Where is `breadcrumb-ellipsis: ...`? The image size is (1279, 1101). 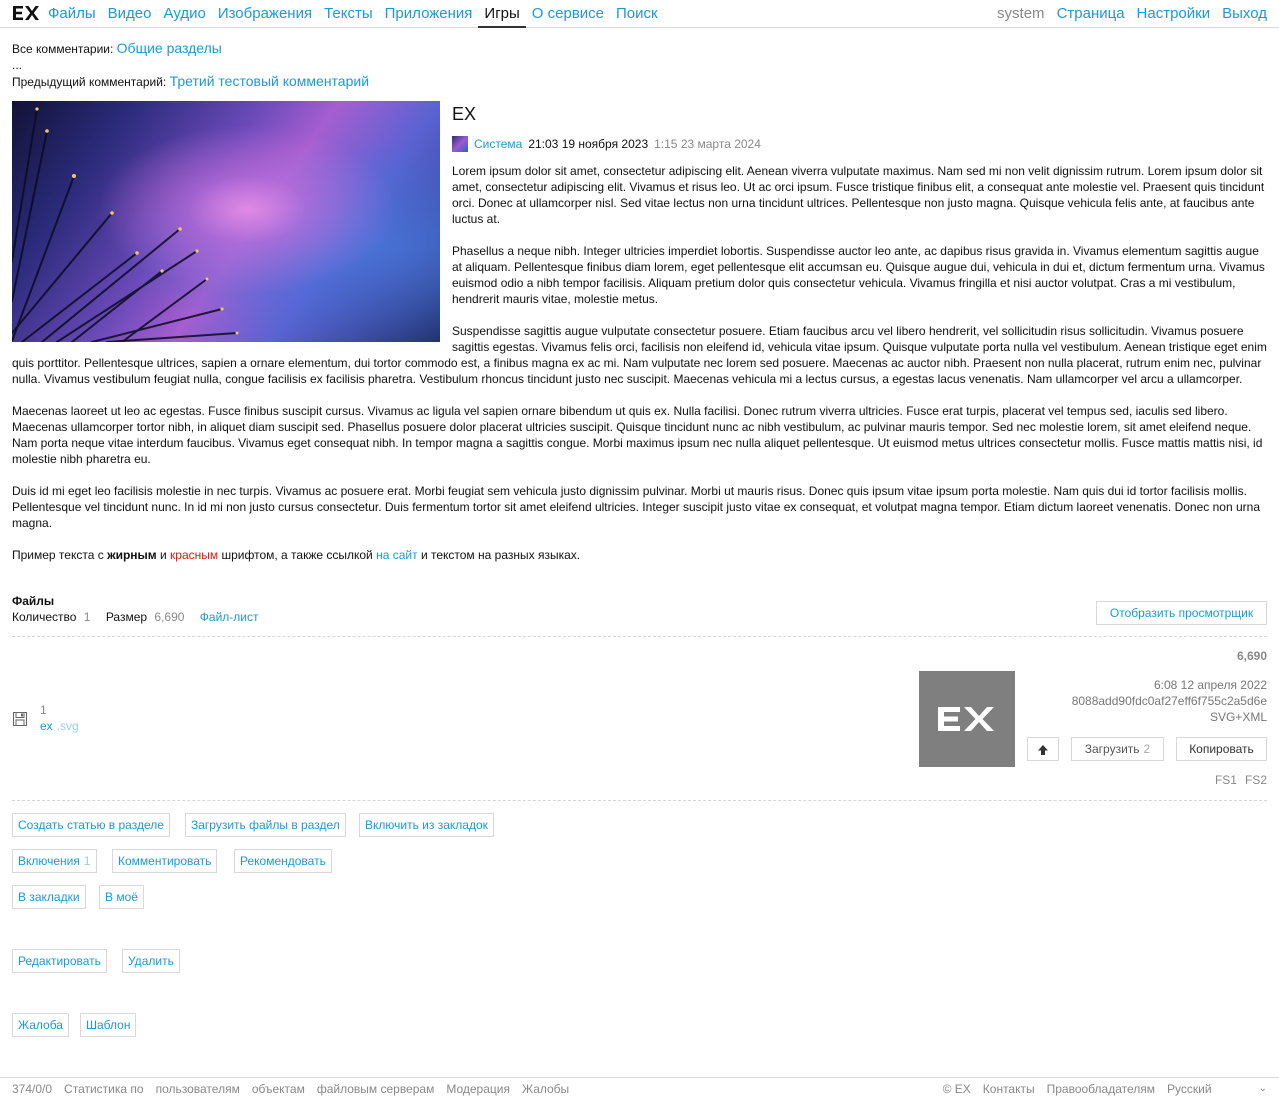
breadcrumb-ellipsis: ... is located at coordinates (17, 65).